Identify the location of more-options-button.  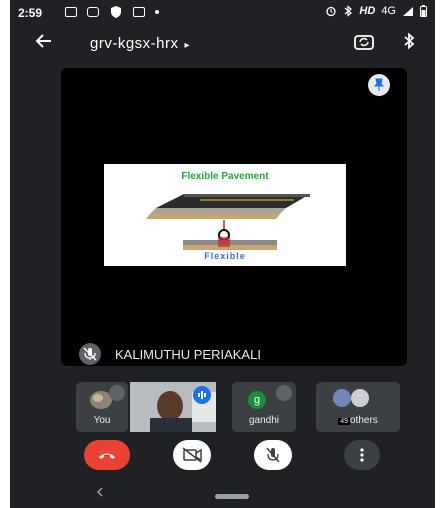
(362, 455).